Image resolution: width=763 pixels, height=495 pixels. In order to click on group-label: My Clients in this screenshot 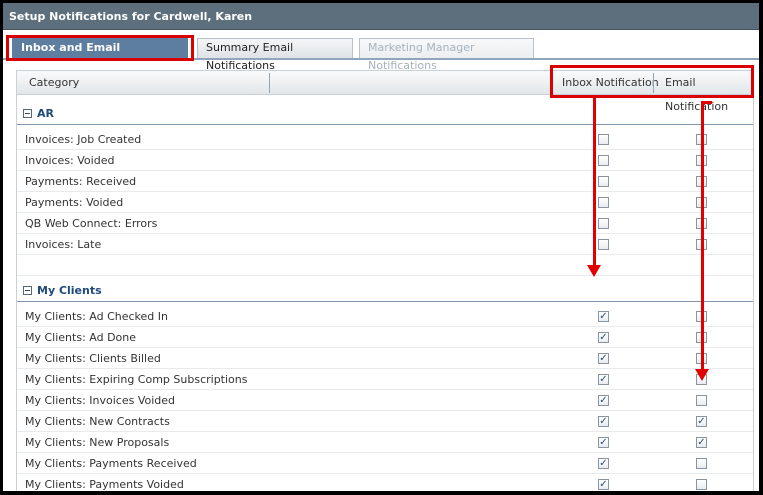, I will do `click(69, 290)`.